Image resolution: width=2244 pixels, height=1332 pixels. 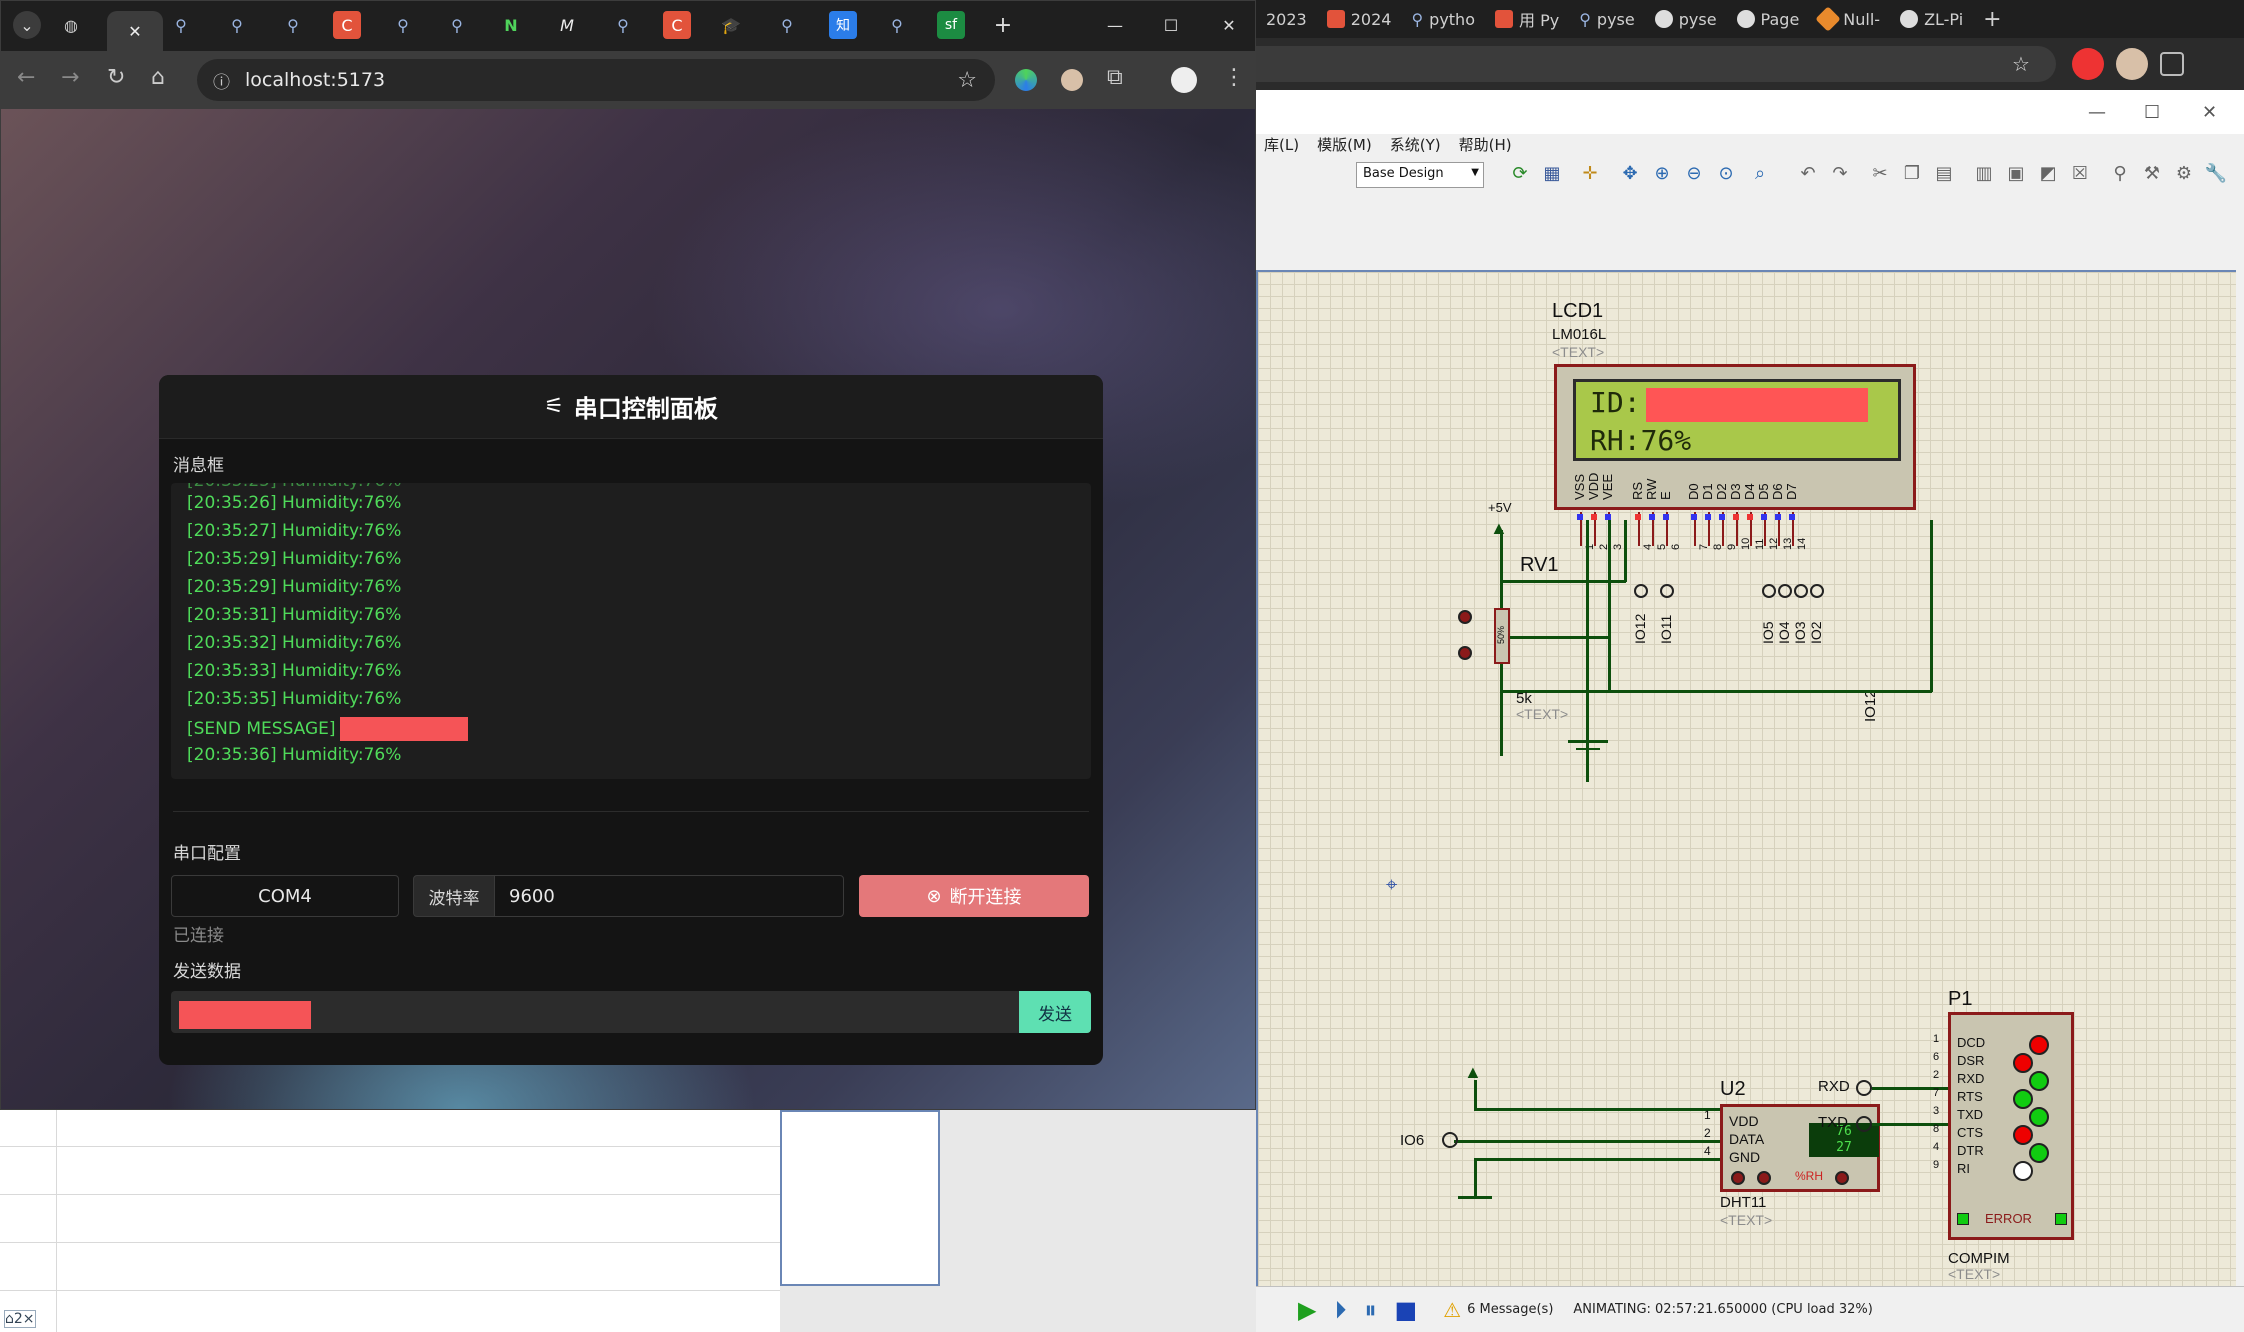 What do you see at coordinates (1630, 174) in the screenshot?
I see `pan-icon: ✥` at bounding box center [1630, 174].